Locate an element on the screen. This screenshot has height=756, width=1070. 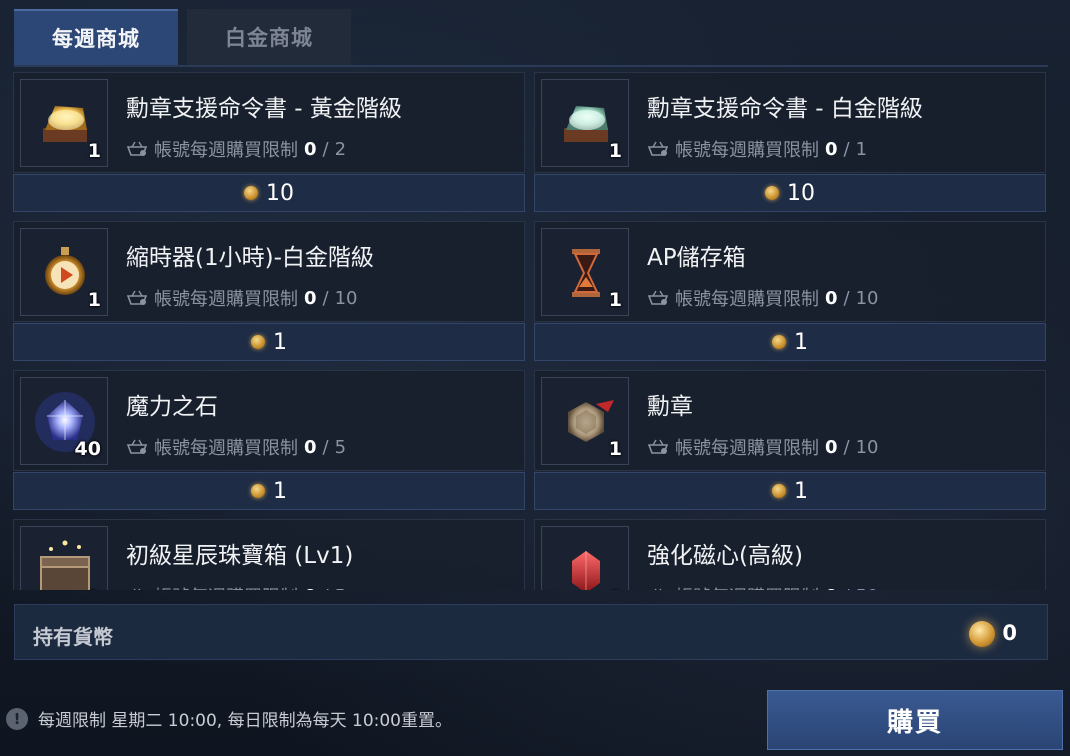
item-info: 1 縮時器(1小時)-白金階級 帳號每週購買限制 0 / 10 is located at coordinates (269, 271).